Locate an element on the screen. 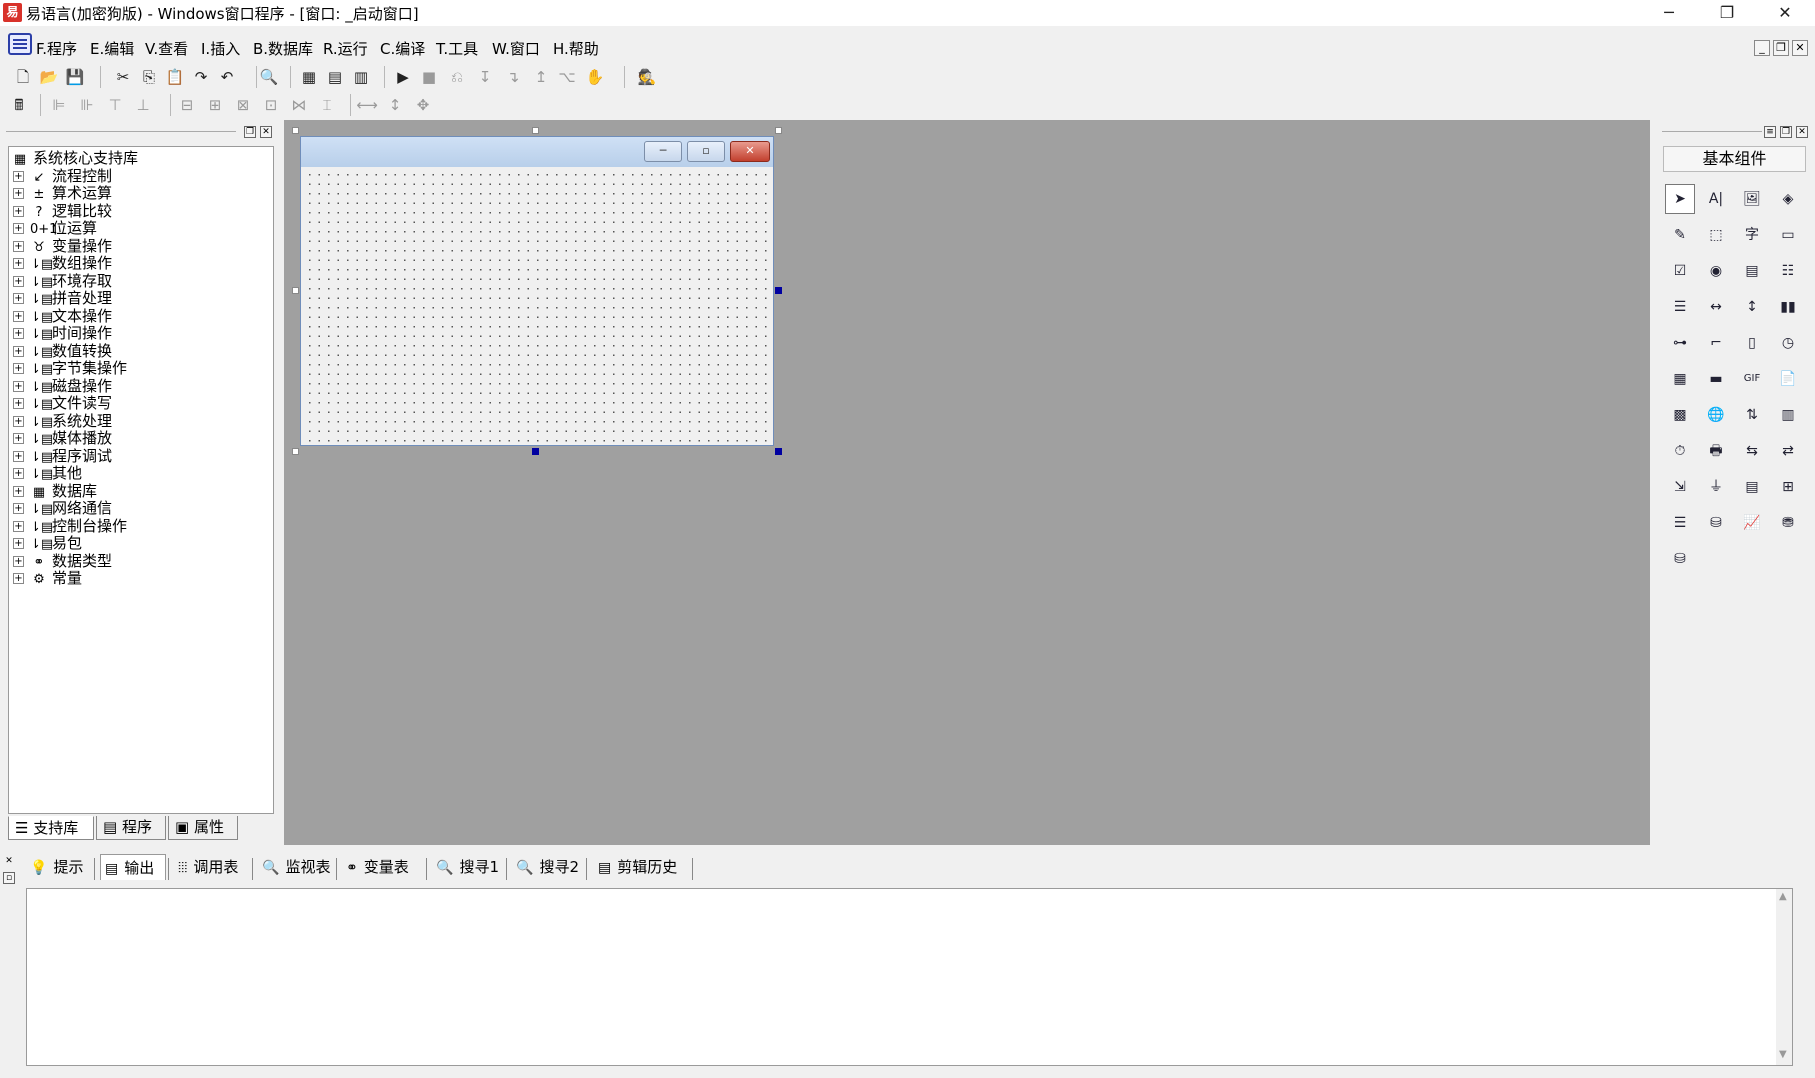  layout1-icon: ▦ is located at coordinates (309, 77).